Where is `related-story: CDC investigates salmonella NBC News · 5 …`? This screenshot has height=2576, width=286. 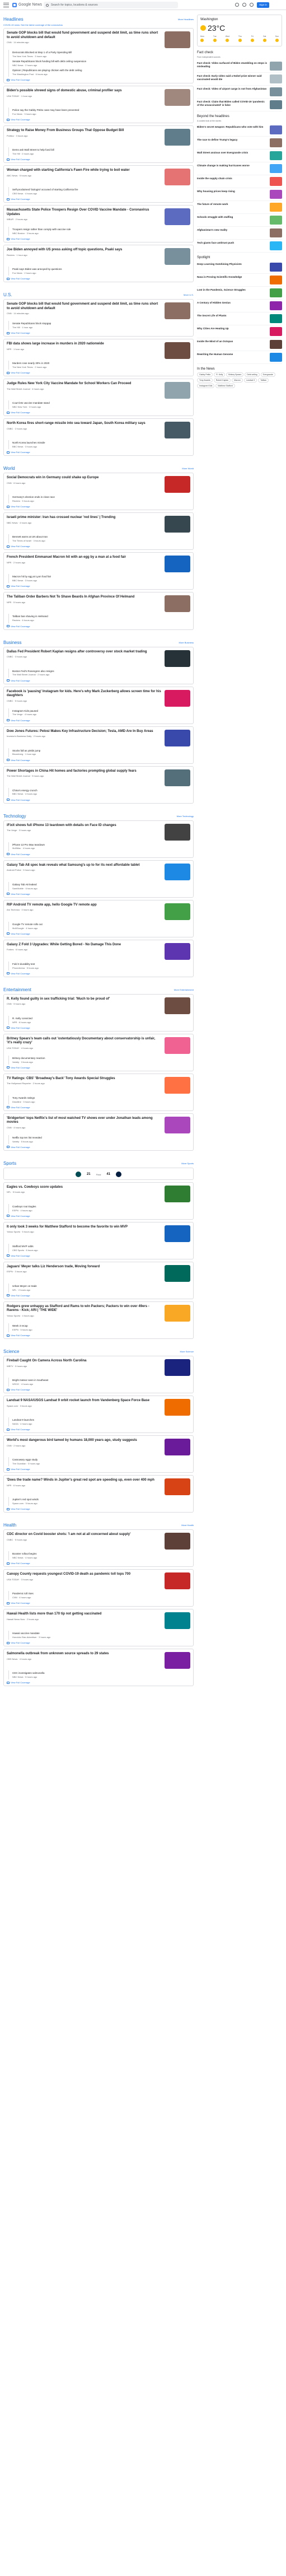 related-story: CDC investigates salmonella NBC News · 5 … is located at coordinates (99, 1675).